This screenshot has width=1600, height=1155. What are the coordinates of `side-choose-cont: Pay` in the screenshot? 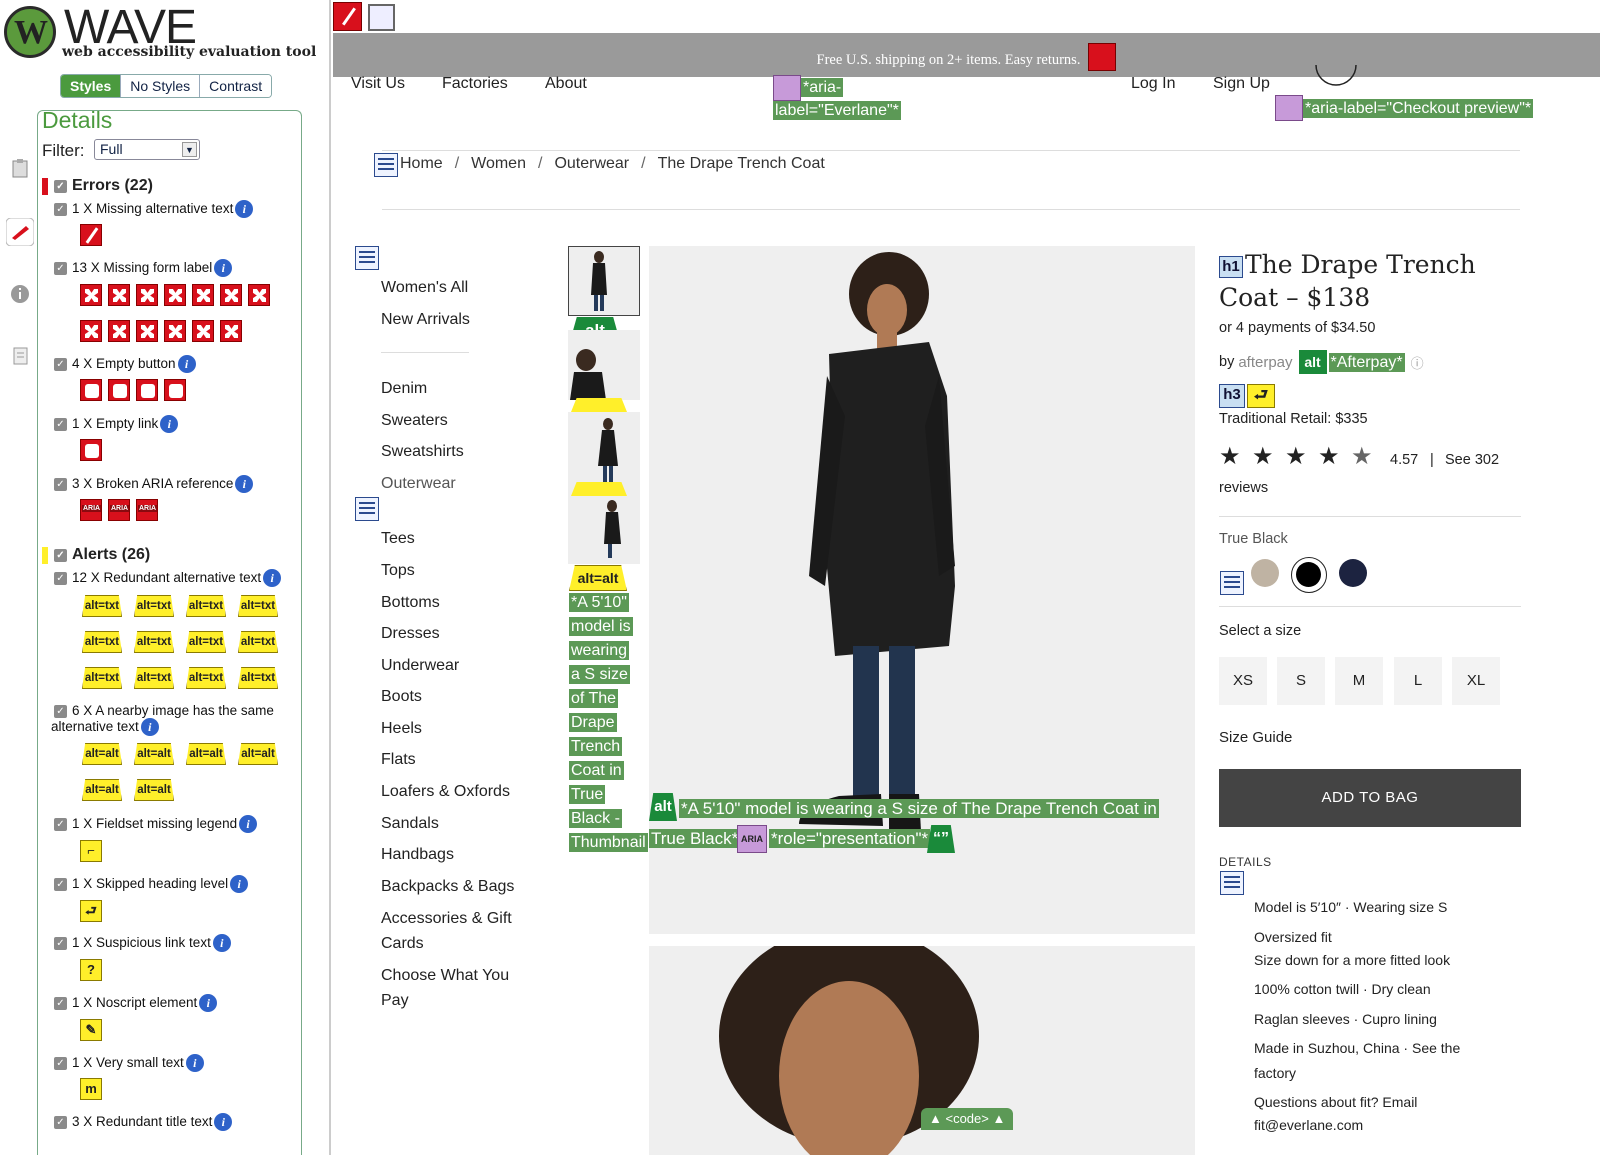 It's located at (395, 1001).